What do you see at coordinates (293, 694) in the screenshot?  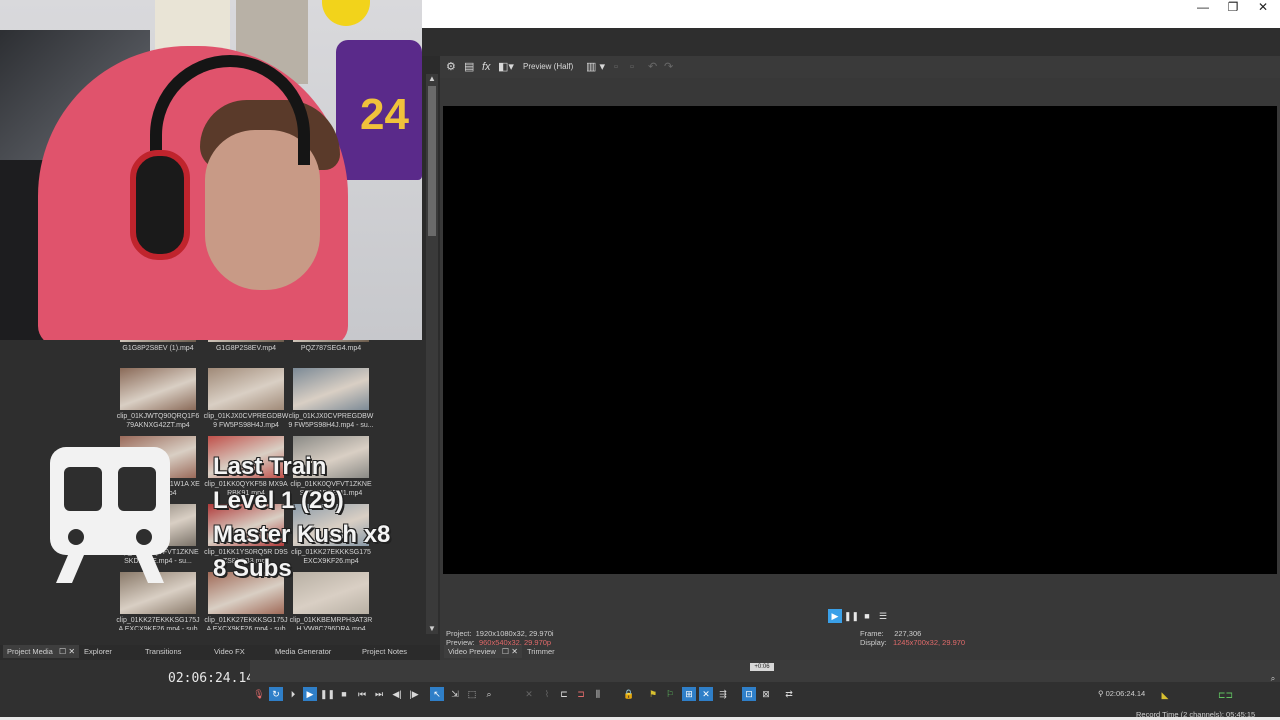 I see `play-from-start-icon: ⏵` at bounding box center [293, 694].